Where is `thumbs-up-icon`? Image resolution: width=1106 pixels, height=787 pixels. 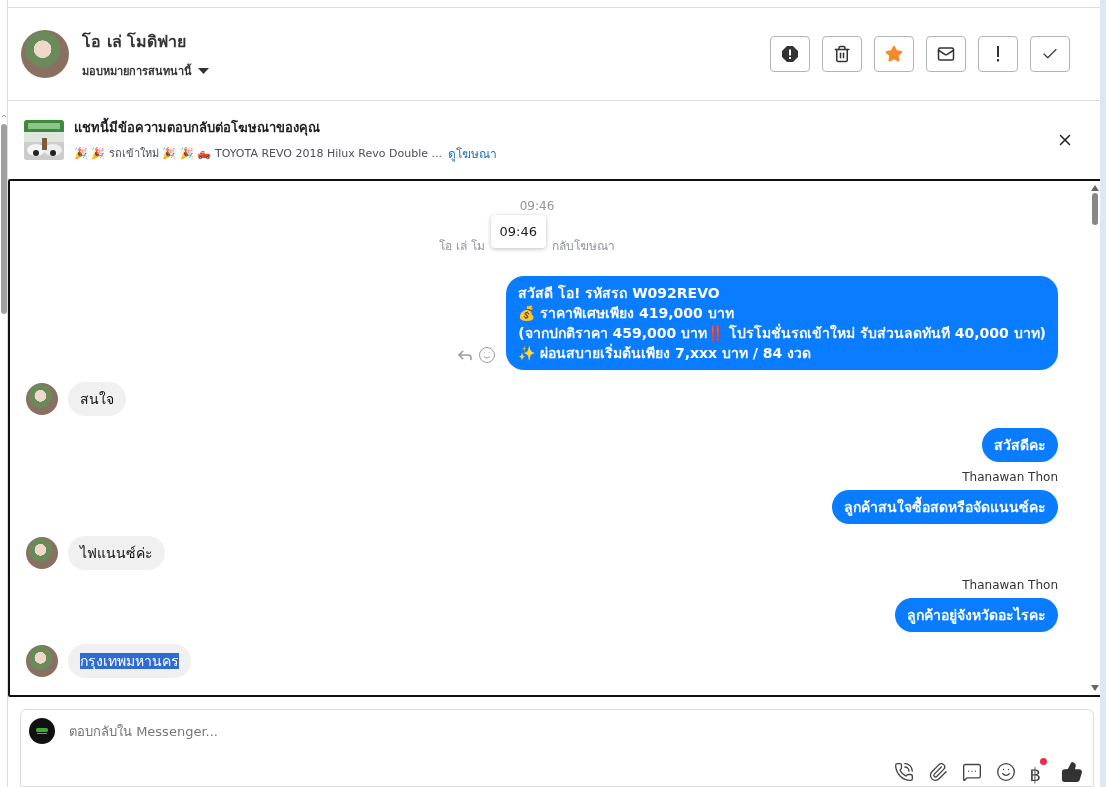
thumbs-up-icon is located at coordinates (1072, 771).